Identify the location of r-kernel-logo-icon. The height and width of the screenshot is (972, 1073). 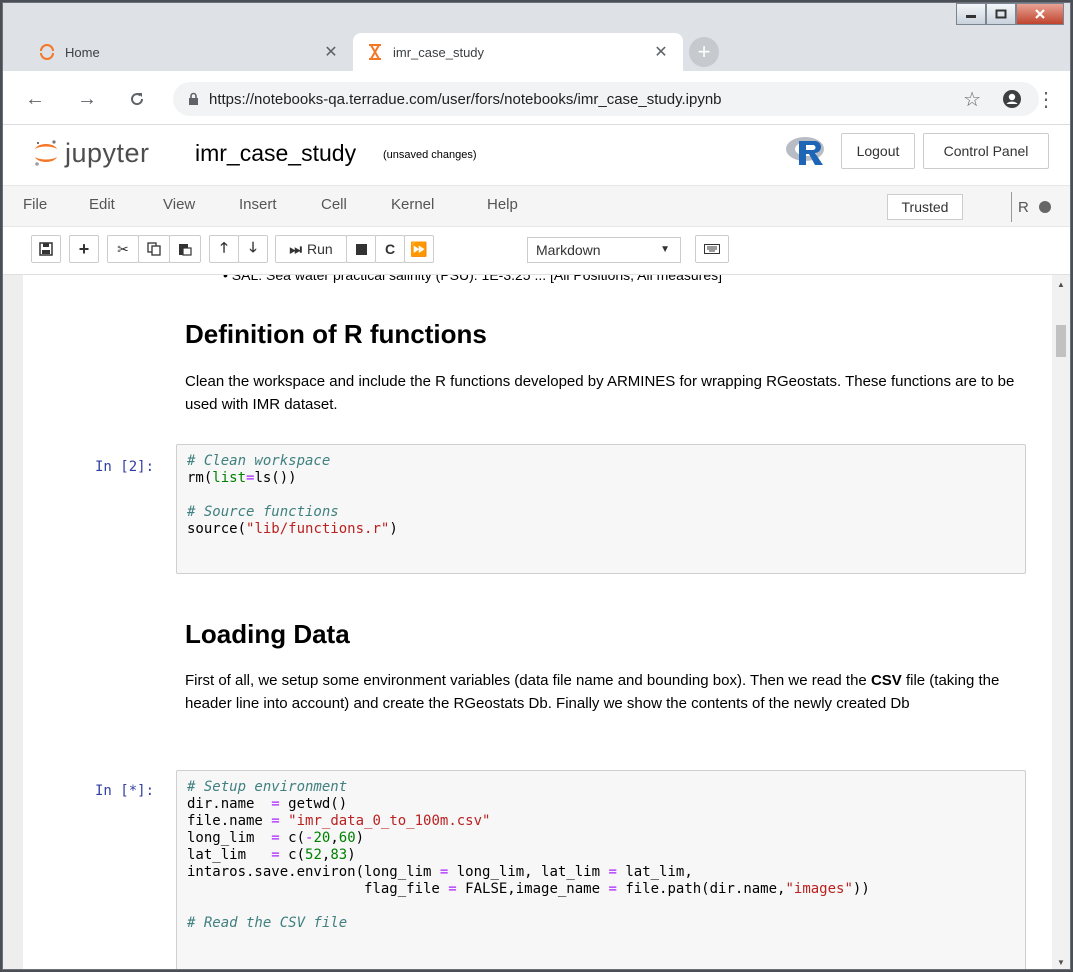
(805, 151).